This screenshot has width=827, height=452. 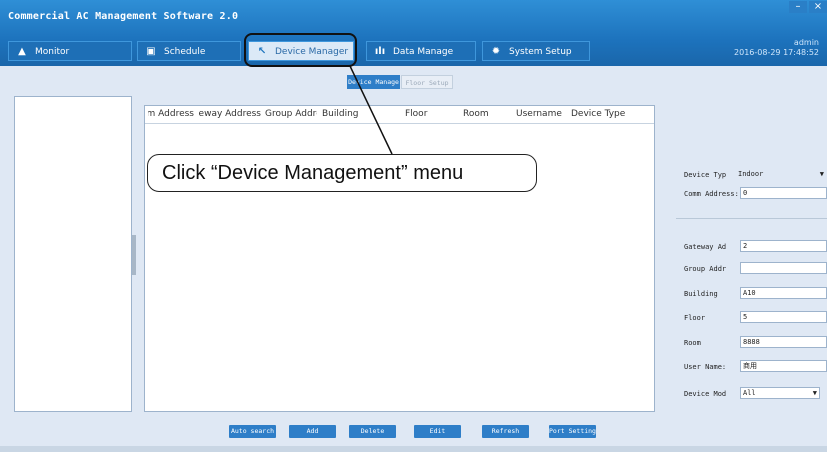 What do you see at coordinates (371, 110) in the screenshot?
I see `callout-leader-line` at bounding box center [371, 110].